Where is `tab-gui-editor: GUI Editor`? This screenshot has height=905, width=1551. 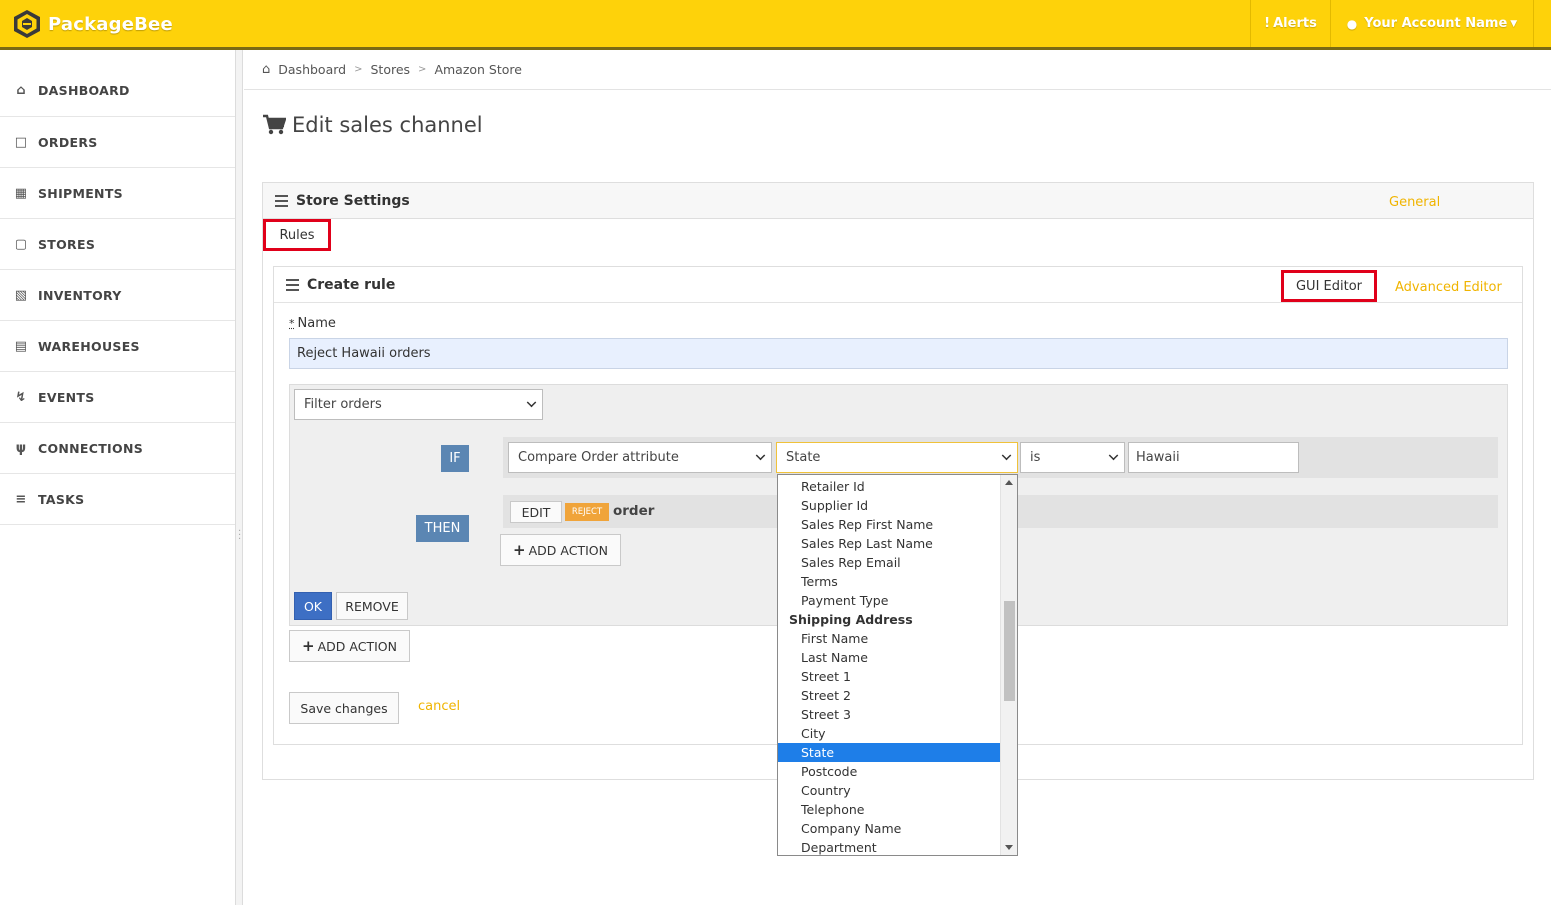
tab-gui-editor: GUI Editor is located at coordinates (1329, 286).